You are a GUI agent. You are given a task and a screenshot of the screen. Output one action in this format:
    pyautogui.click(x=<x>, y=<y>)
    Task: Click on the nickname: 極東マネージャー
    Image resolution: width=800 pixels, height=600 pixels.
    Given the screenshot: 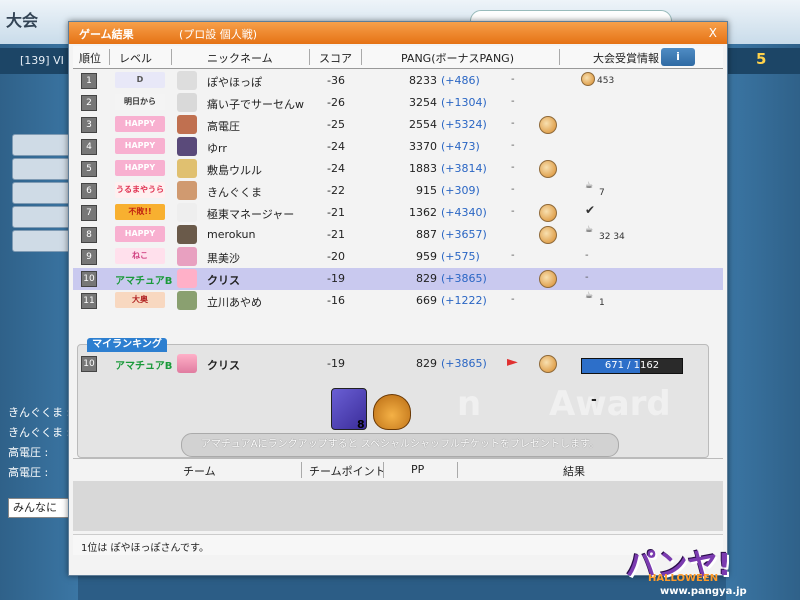 What is the action you would take?
    pyautogui.click(x=251, y=214)
    